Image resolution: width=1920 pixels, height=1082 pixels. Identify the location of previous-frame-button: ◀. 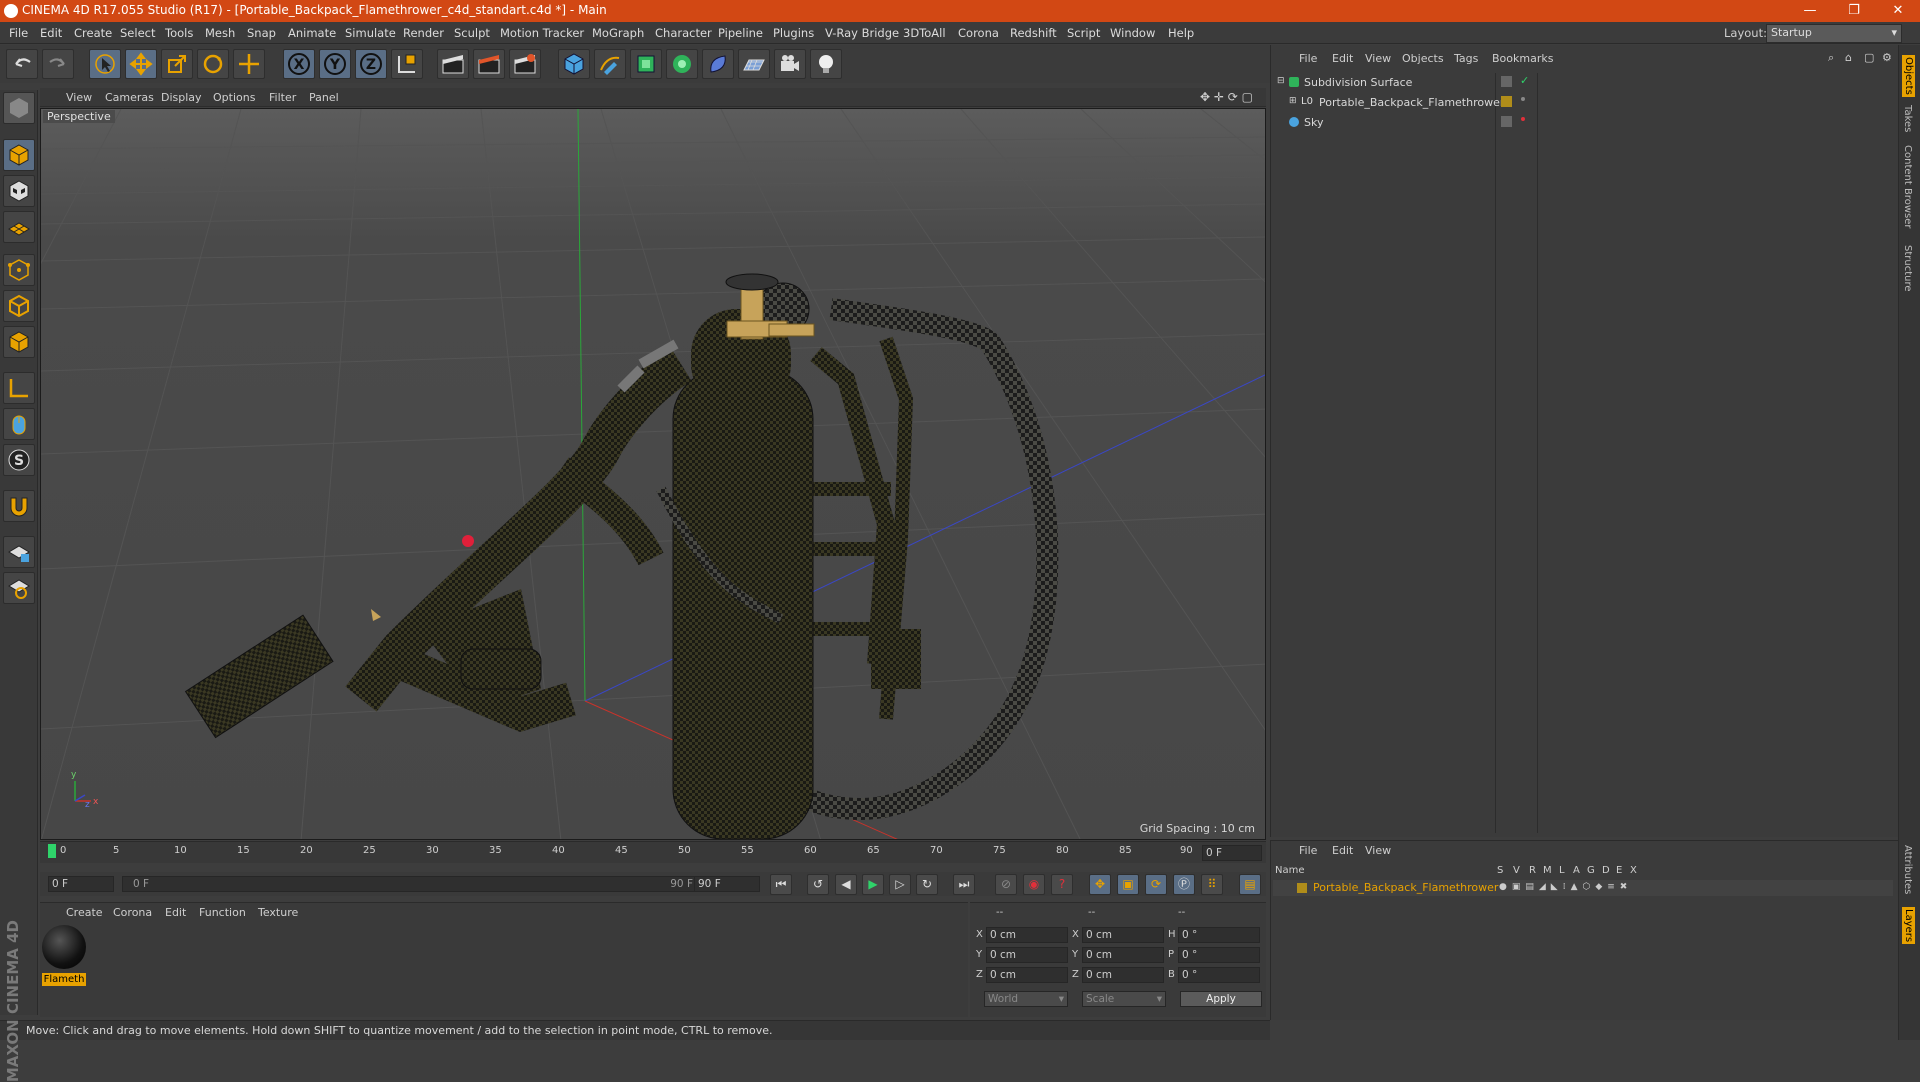
(846, 884).